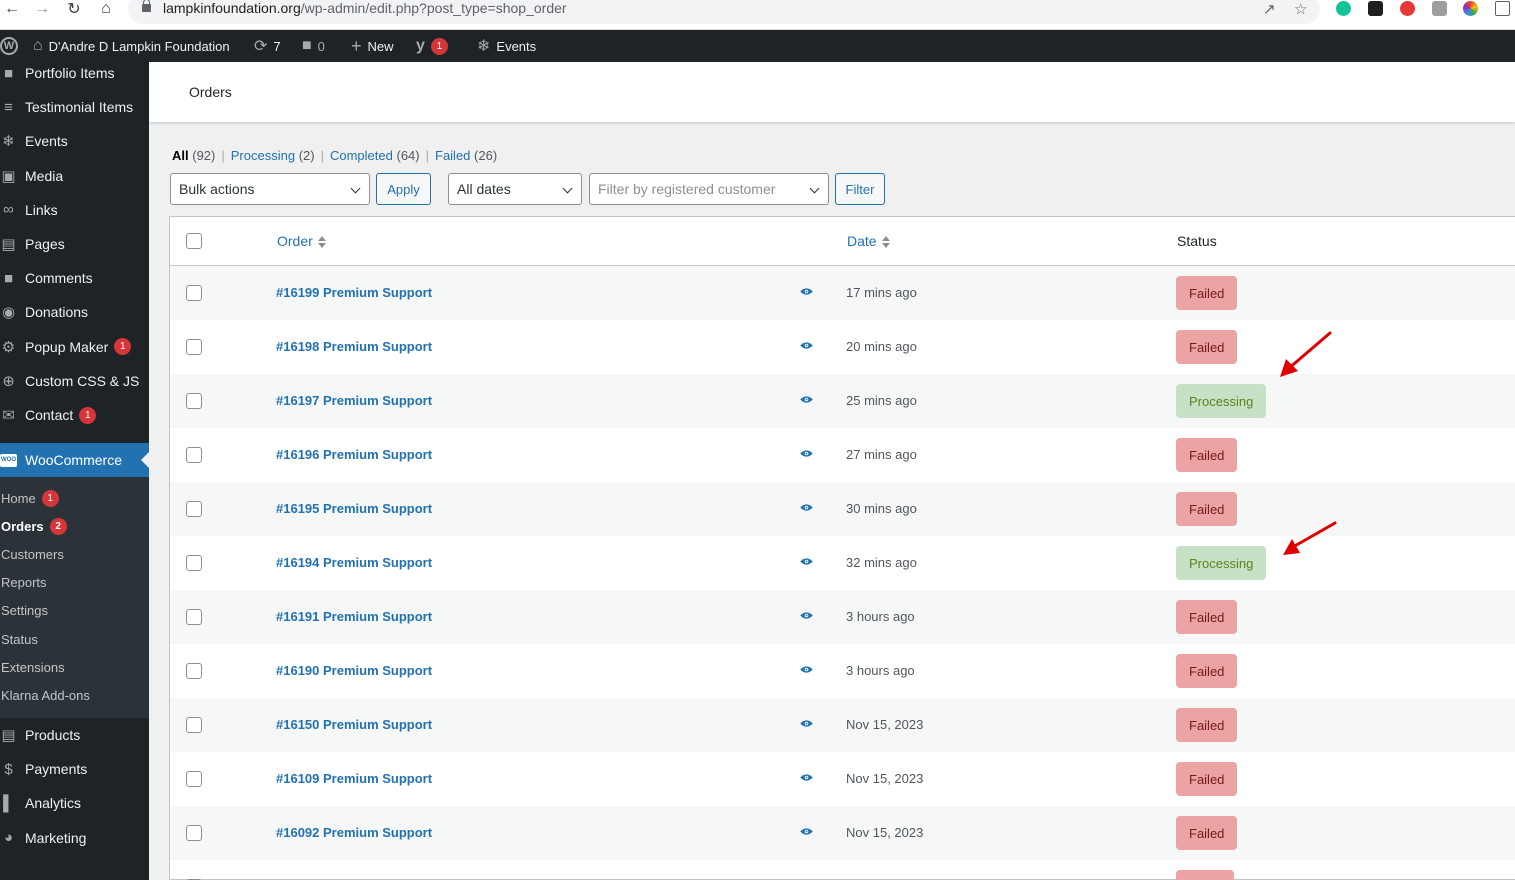  Describe the element at coordinates (74, 9) in the screenshot. I see `reload-icon: ↻` at that location.